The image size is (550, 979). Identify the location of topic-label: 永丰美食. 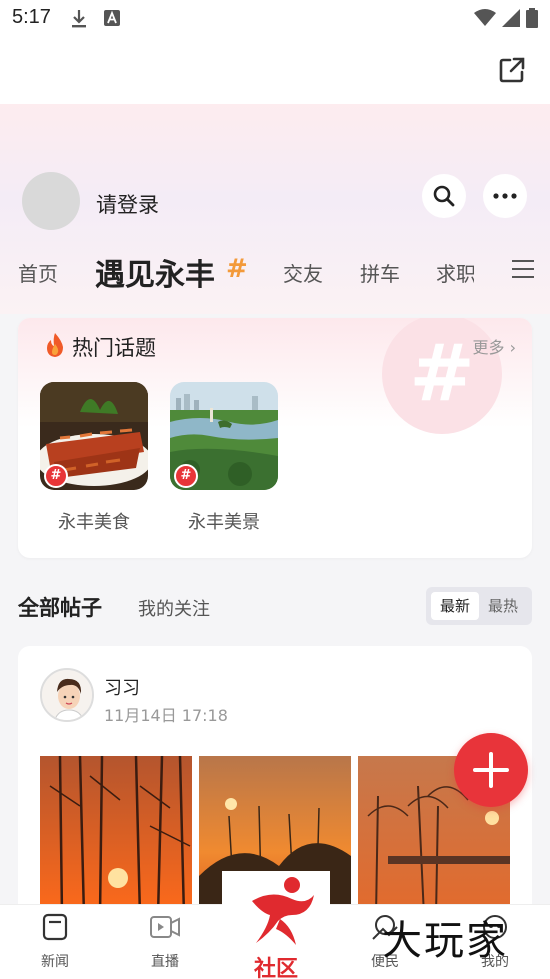
(94, 522).